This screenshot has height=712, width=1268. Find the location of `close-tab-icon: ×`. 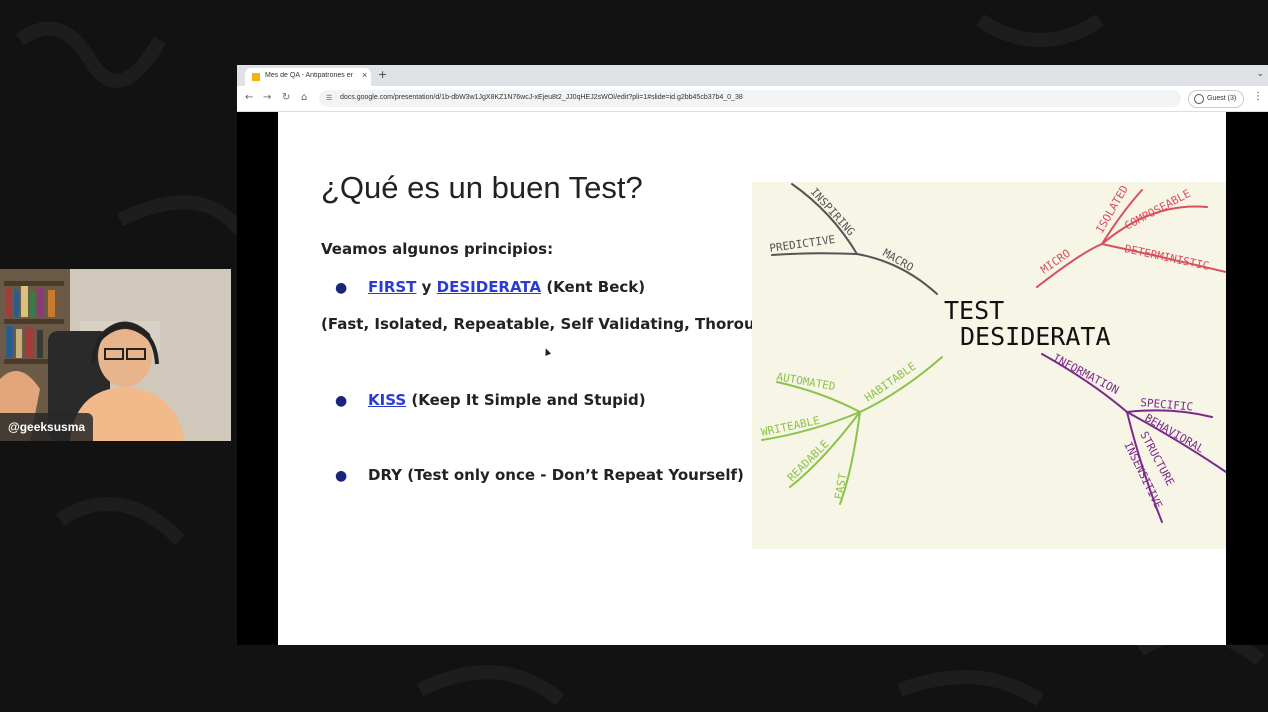

close-tab-icon: × is located at coordinates (364, 75).